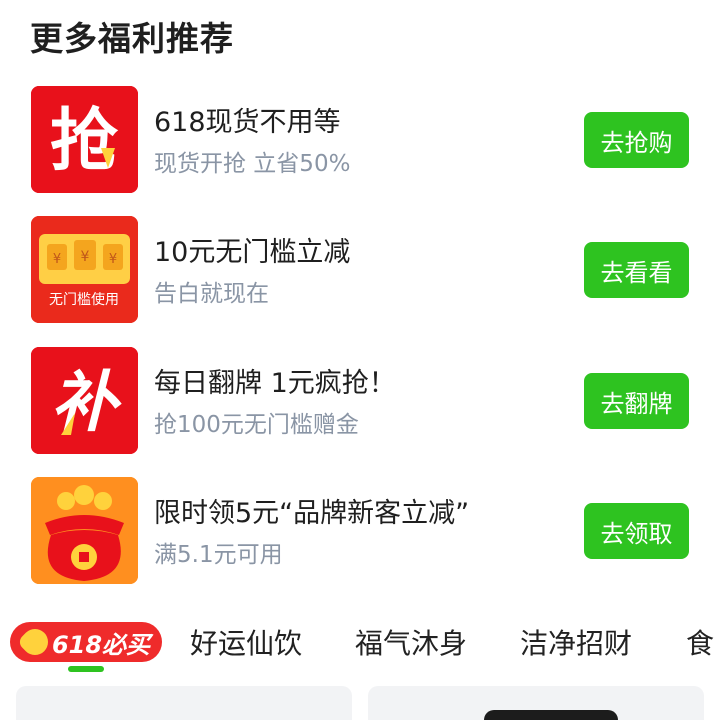  I want to click on offer-title: 限时领5元“品牌新客立减”, so click(312, 513).